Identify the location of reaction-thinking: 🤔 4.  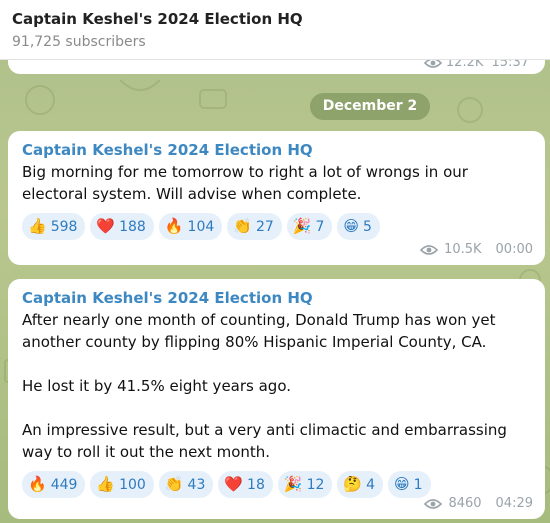
(360, 484).